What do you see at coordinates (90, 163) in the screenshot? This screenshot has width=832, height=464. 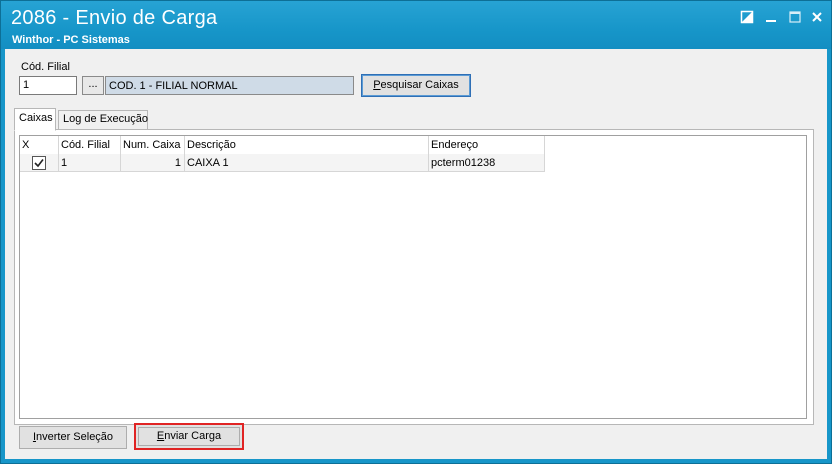 I see `cell-filial: 1` at bounding box center [90, 163].